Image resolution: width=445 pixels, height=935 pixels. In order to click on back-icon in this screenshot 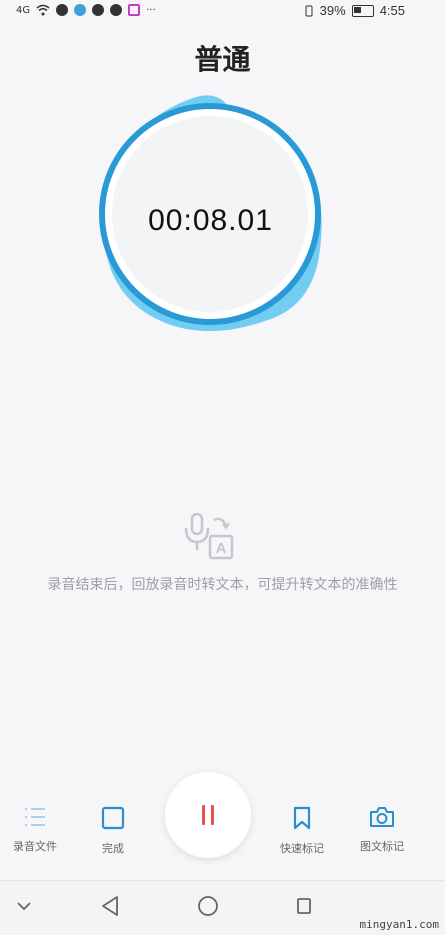, I will do `click(110, 906)`.